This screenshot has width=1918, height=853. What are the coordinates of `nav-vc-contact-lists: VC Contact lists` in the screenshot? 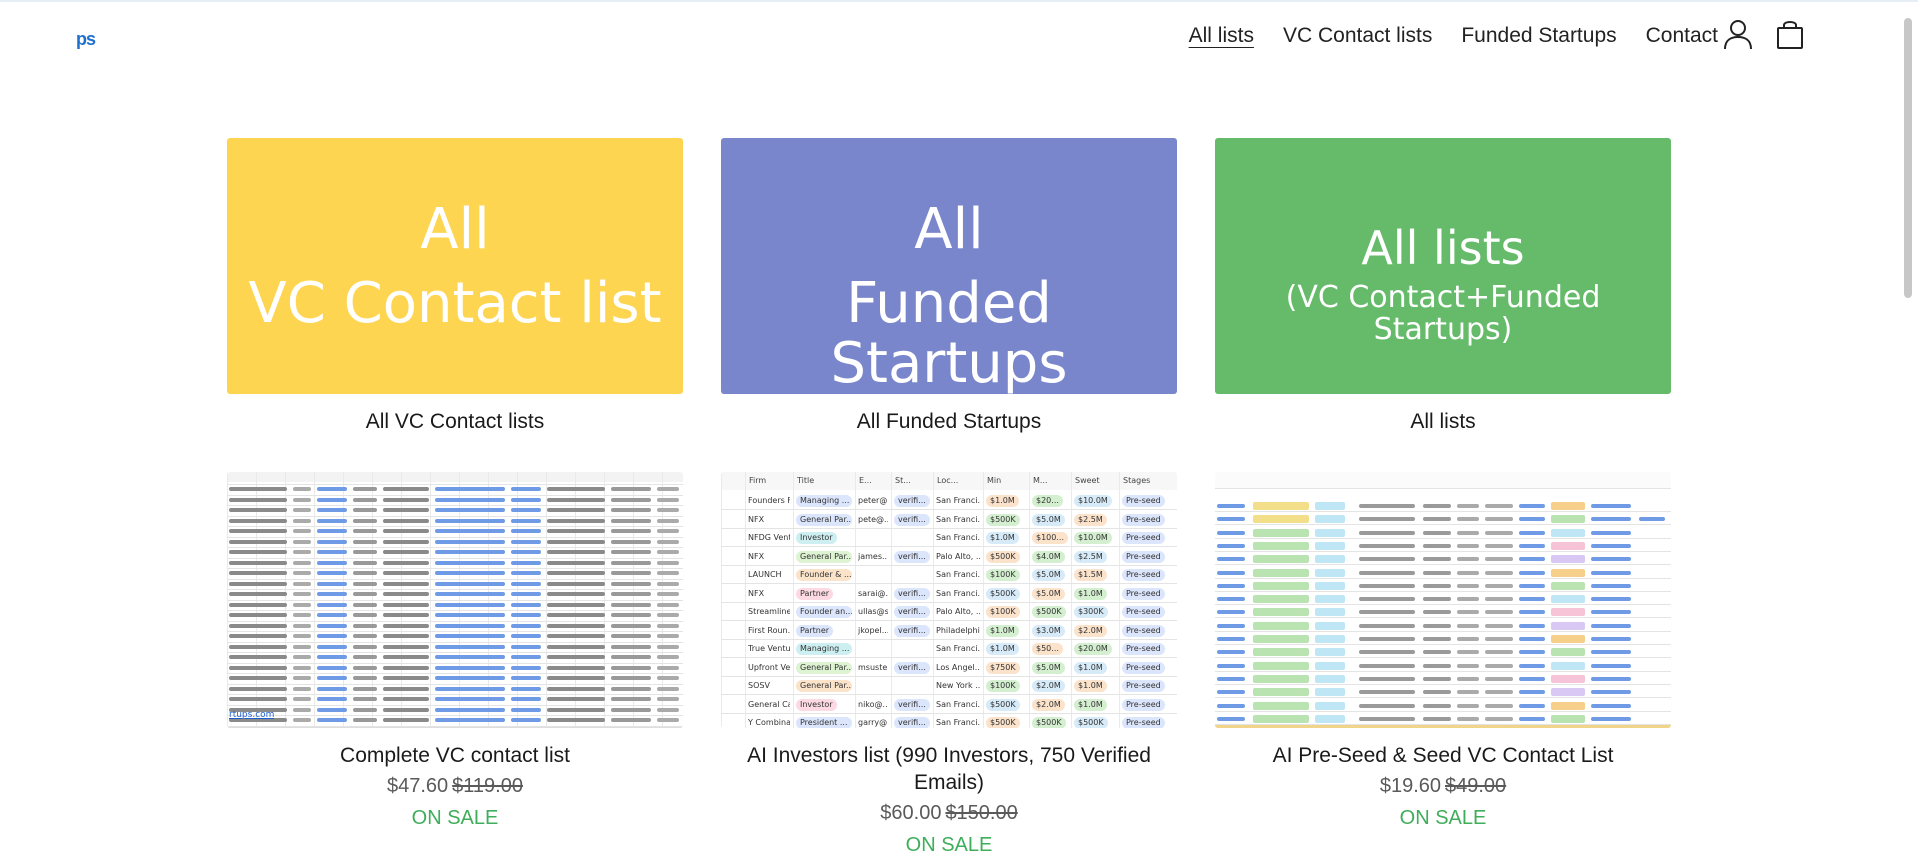 It's located at (1357, 36).